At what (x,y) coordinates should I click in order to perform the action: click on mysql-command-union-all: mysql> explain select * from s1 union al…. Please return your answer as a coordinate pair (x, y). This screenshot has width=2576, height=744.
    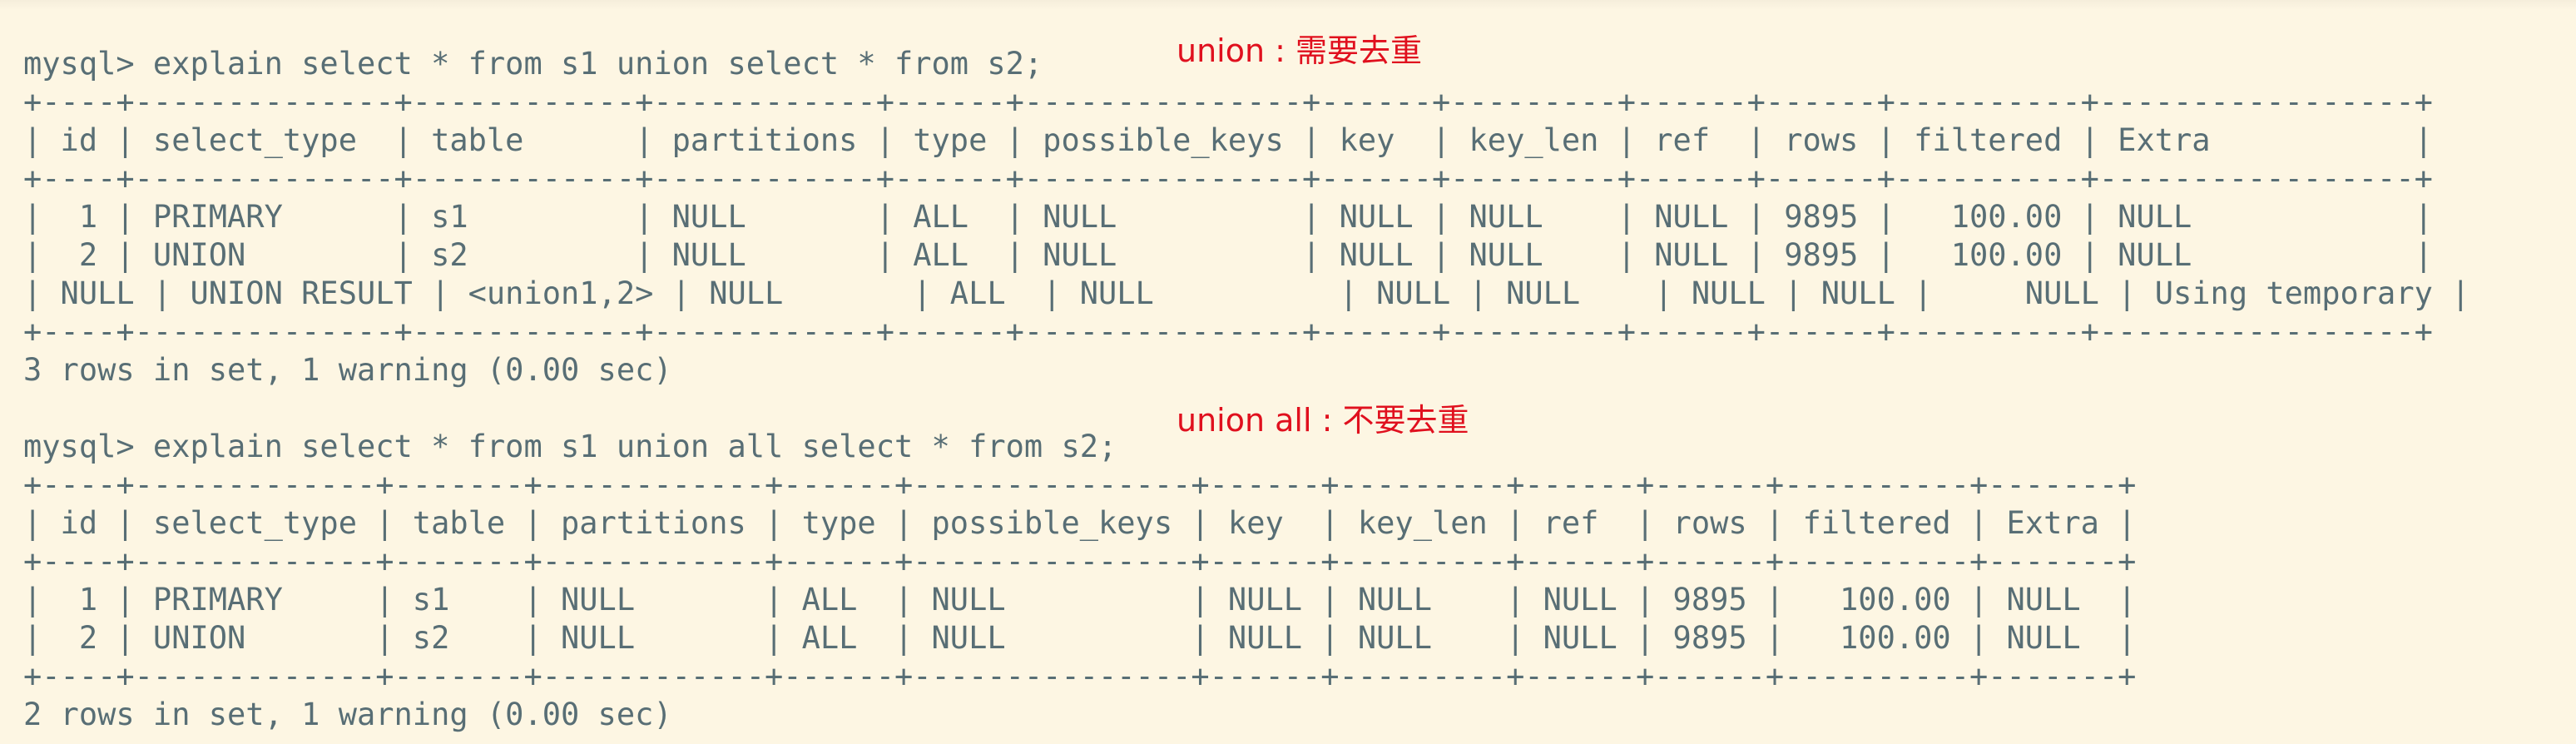
    Looking at the image, I should click on (570, 446).